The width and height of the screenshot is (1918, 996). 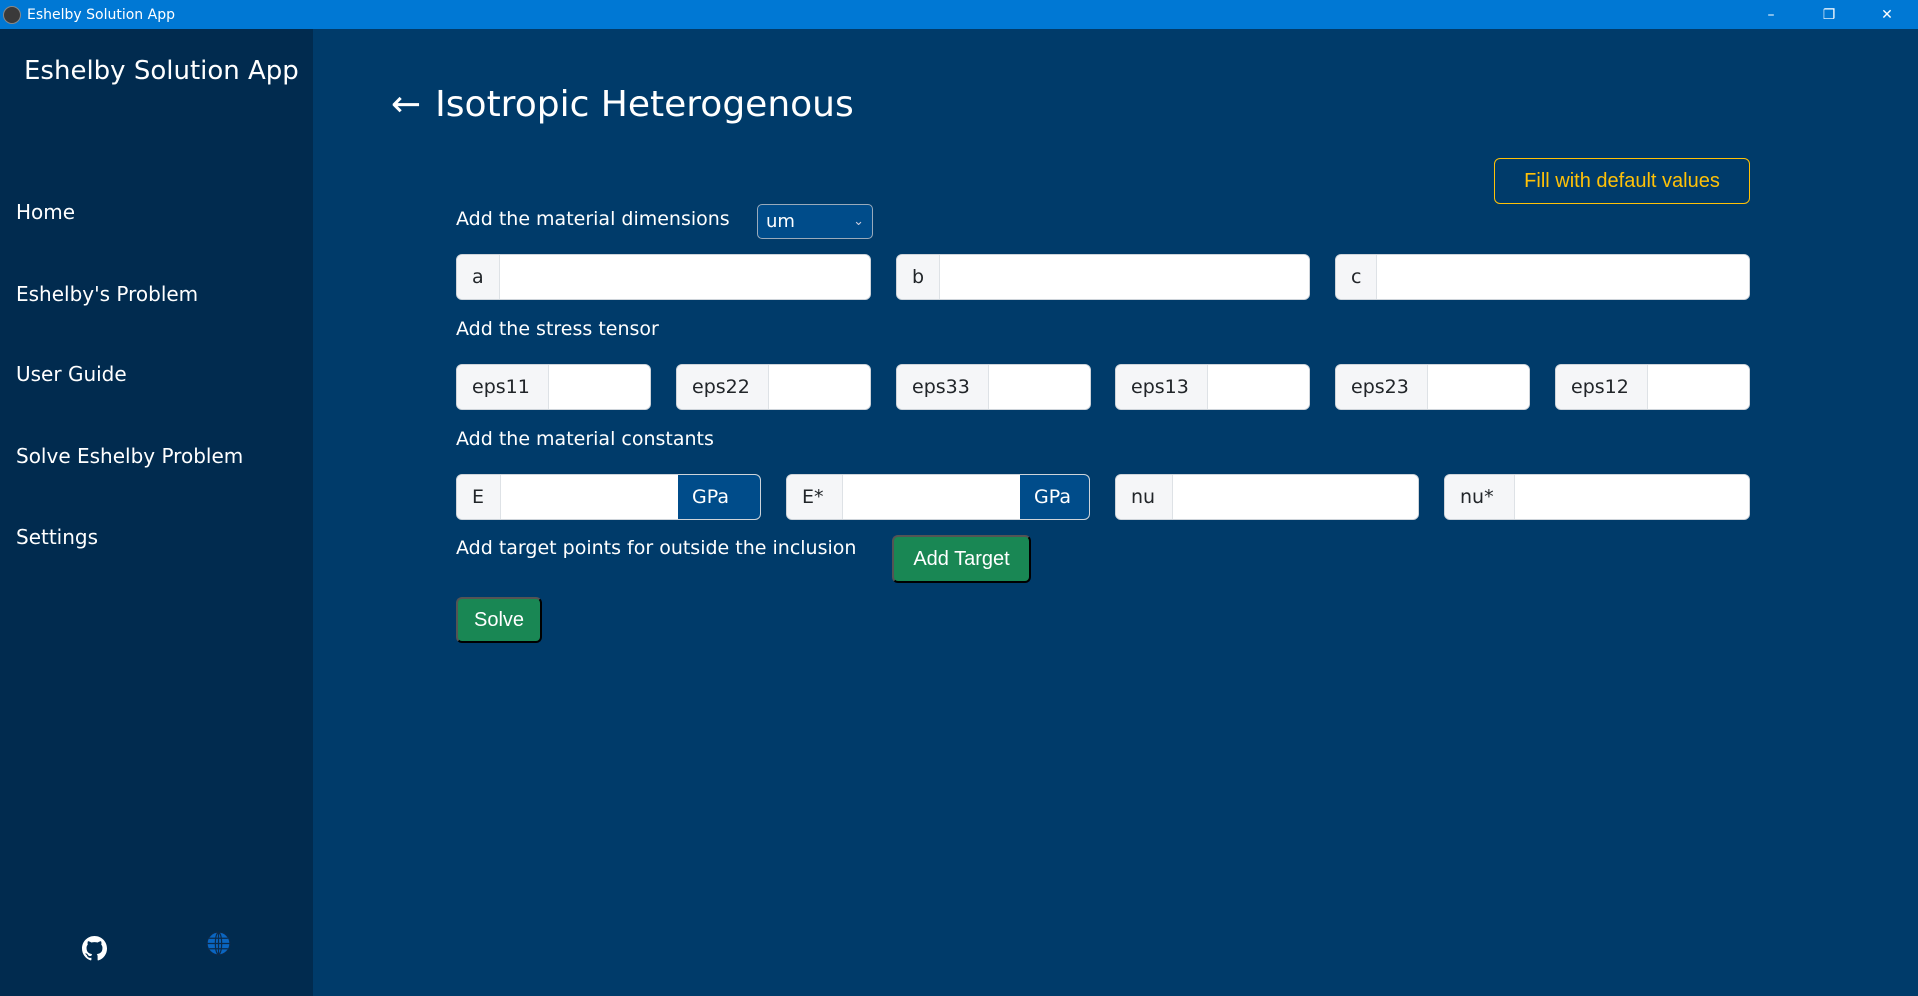 I want to click on app-icon, so click(x=12, y=14).